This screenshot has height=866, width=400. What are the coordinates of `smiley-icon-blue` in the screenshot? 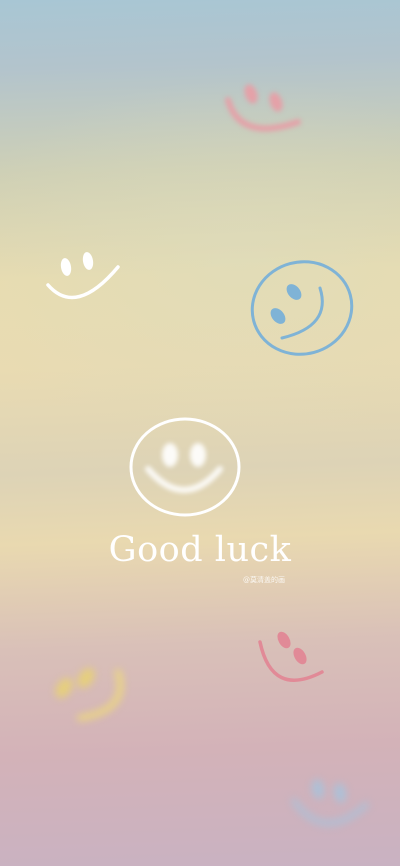 It's located at (302, 308).